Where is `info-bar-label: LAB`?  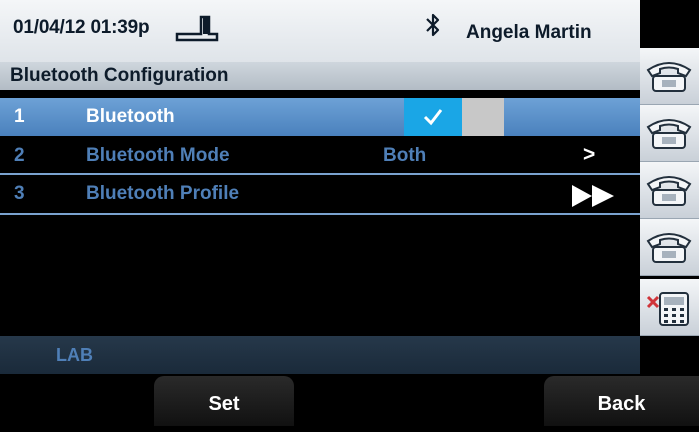 info-bar-label: LAB is located at coordinates (74, 355).